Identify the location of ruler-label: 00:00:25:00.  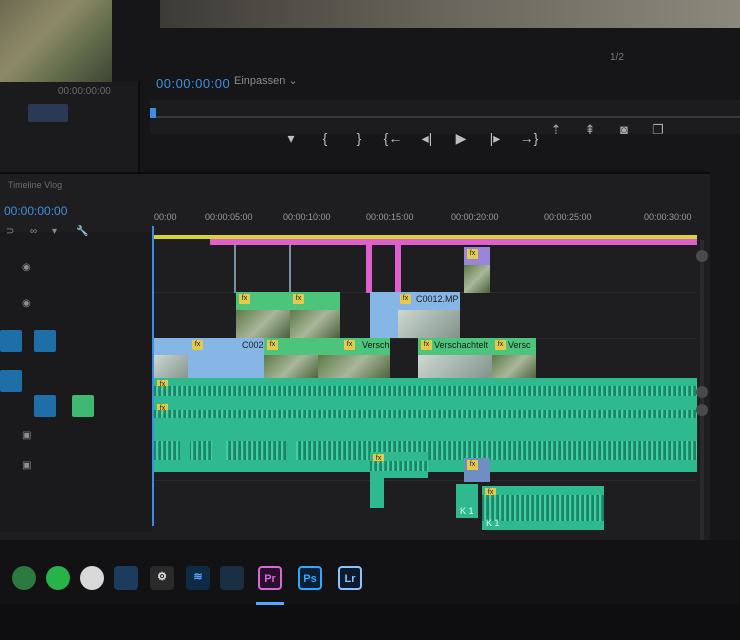
(568, 217).